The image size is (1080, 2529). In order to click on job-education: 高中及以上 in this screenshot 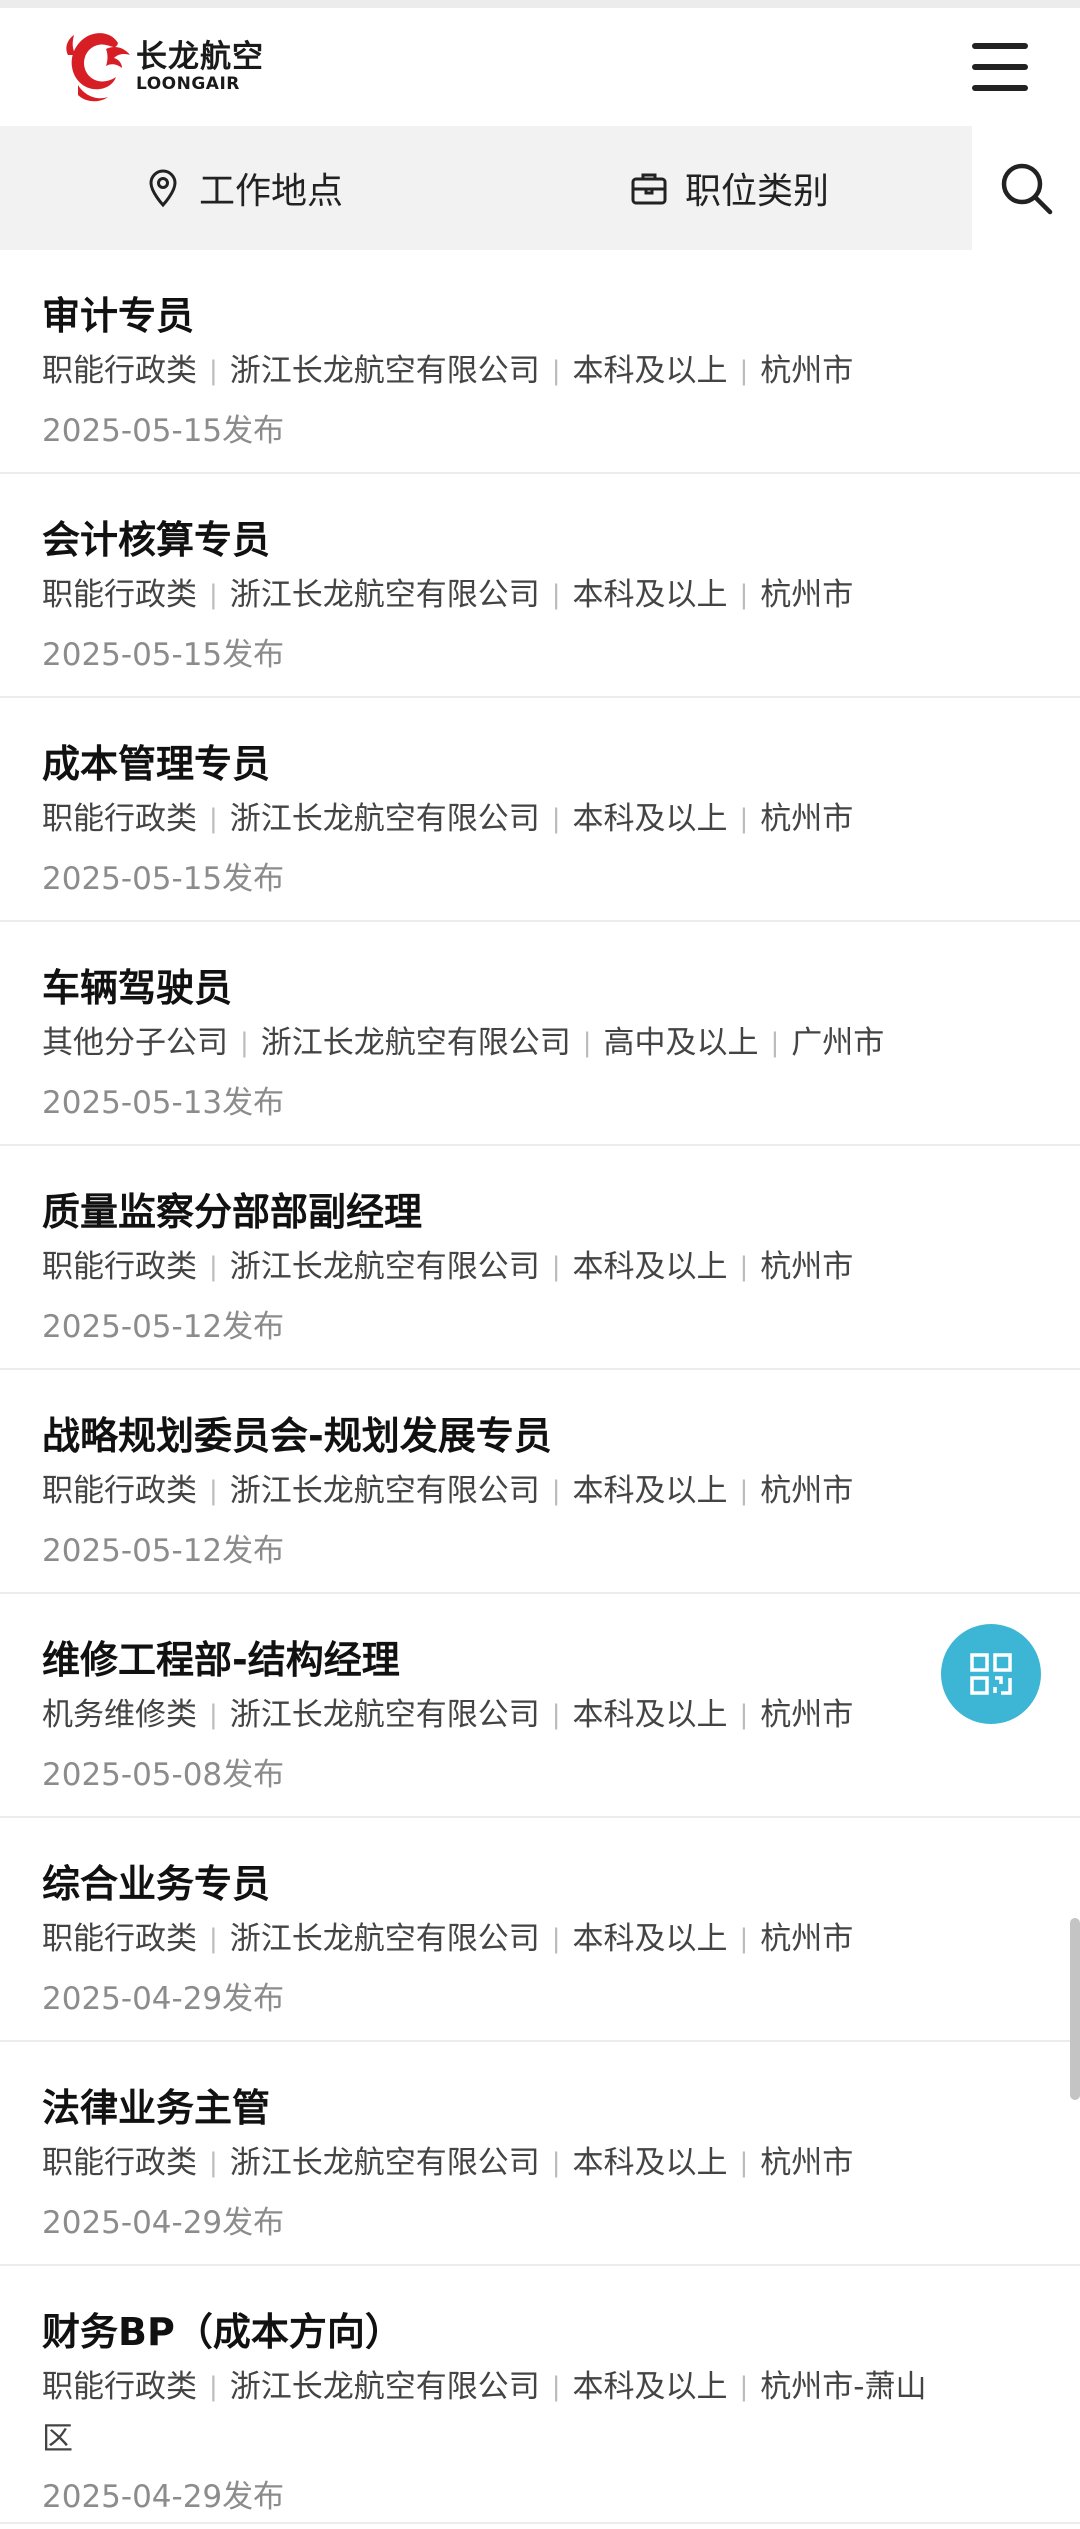, I will do `click(681, 1043)`.